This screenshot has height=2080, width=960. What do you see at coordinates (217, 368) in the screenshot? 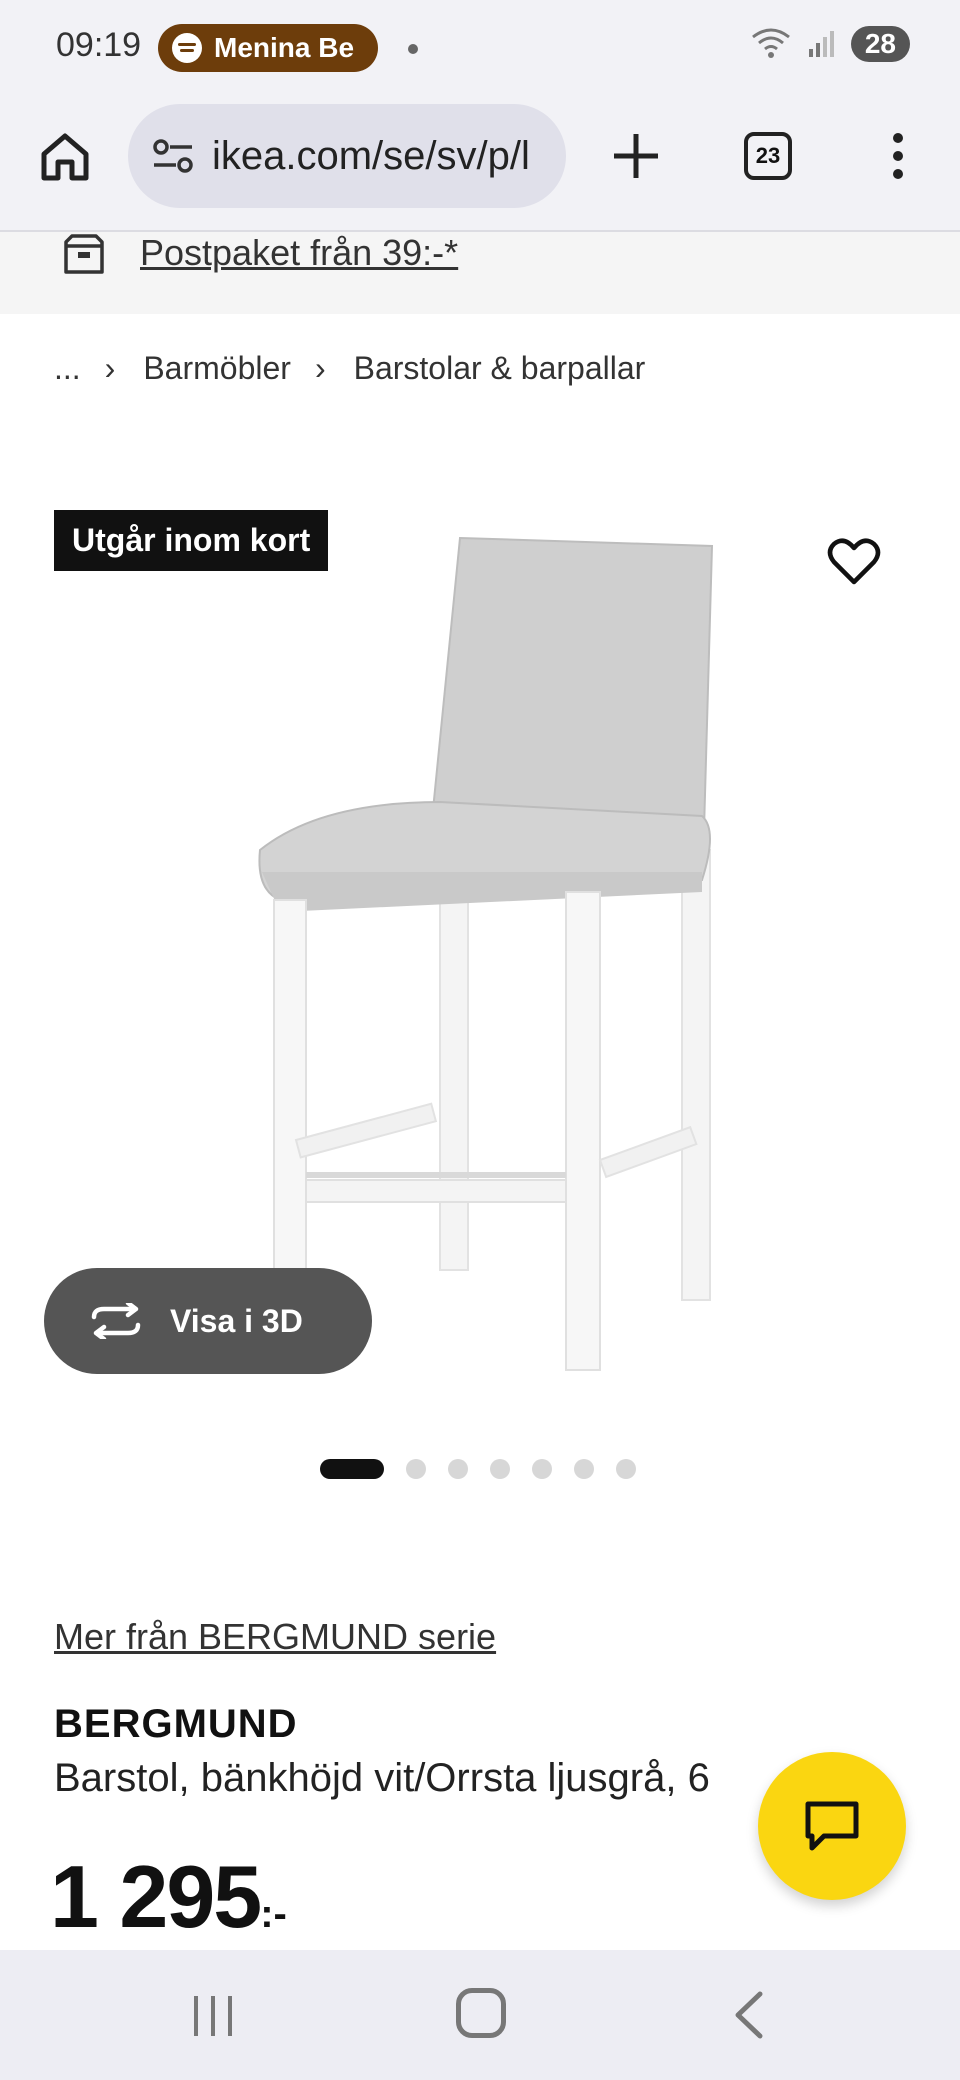
I see `breadcrumb-item-barmobler: Barmöbler` at bounding box center [217, 368].